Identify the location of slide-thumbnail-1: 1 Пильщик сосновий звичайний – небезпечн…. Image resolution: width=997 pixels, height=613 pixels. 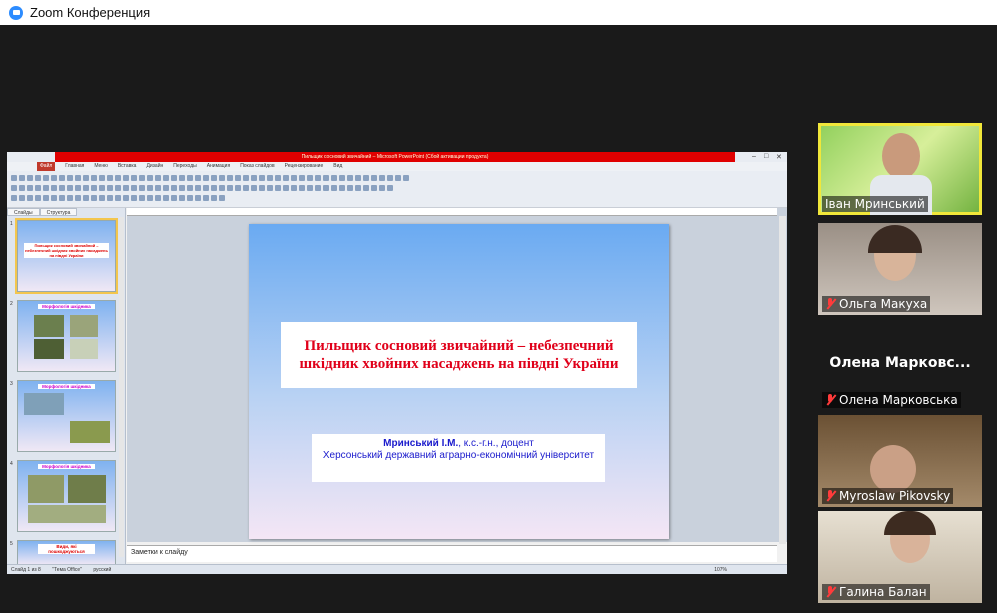
(64, 256).